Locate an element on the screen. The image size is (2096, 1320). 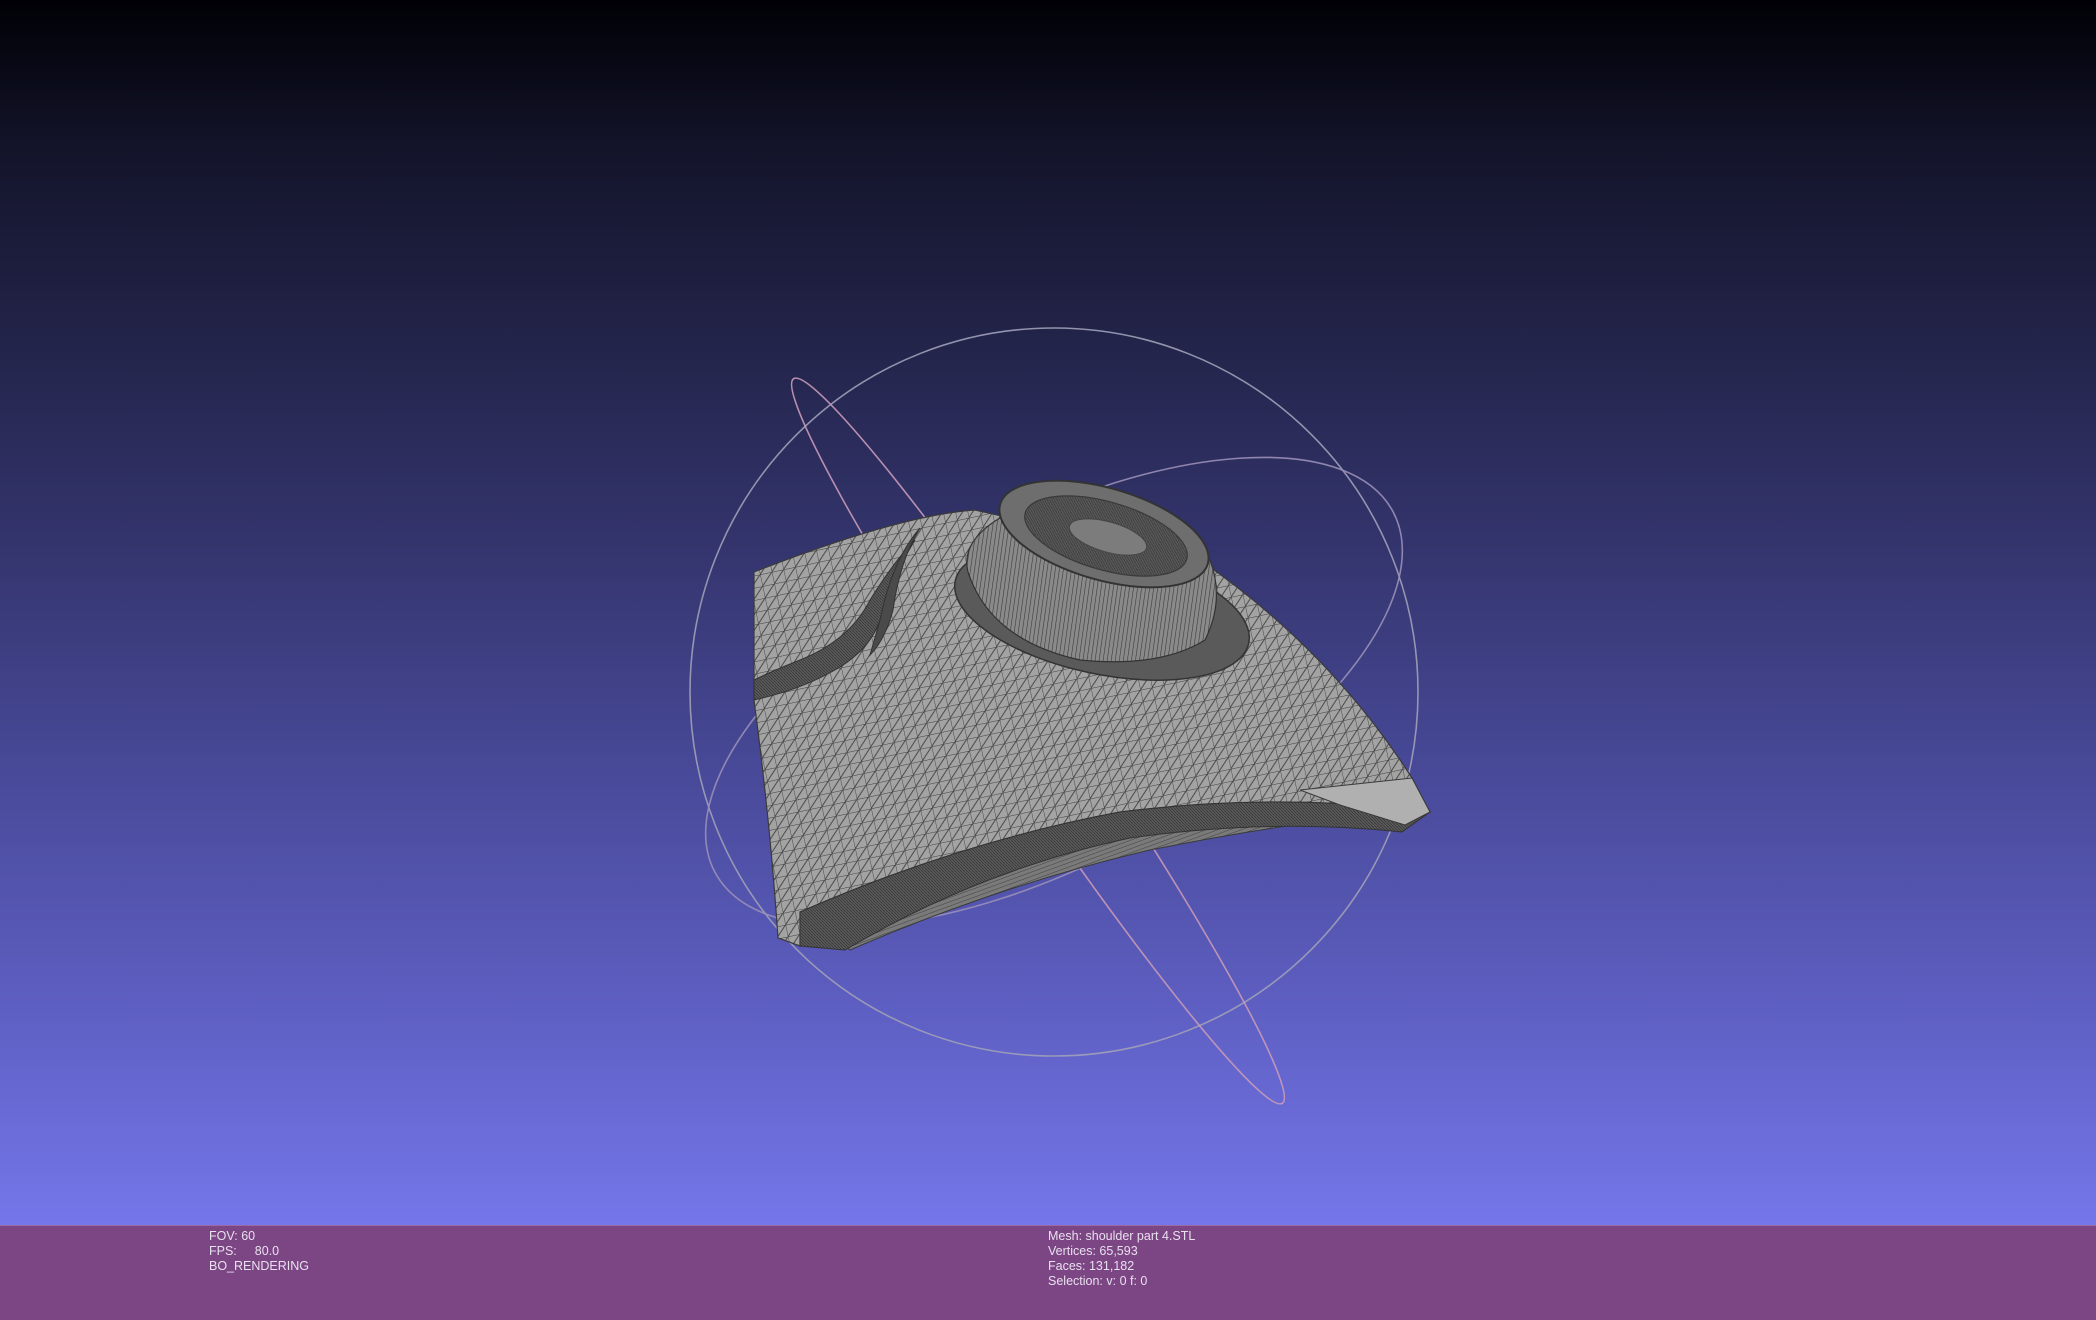
vertex-count: Vertices: 65,593 is located at coordinates (1093, 1251).